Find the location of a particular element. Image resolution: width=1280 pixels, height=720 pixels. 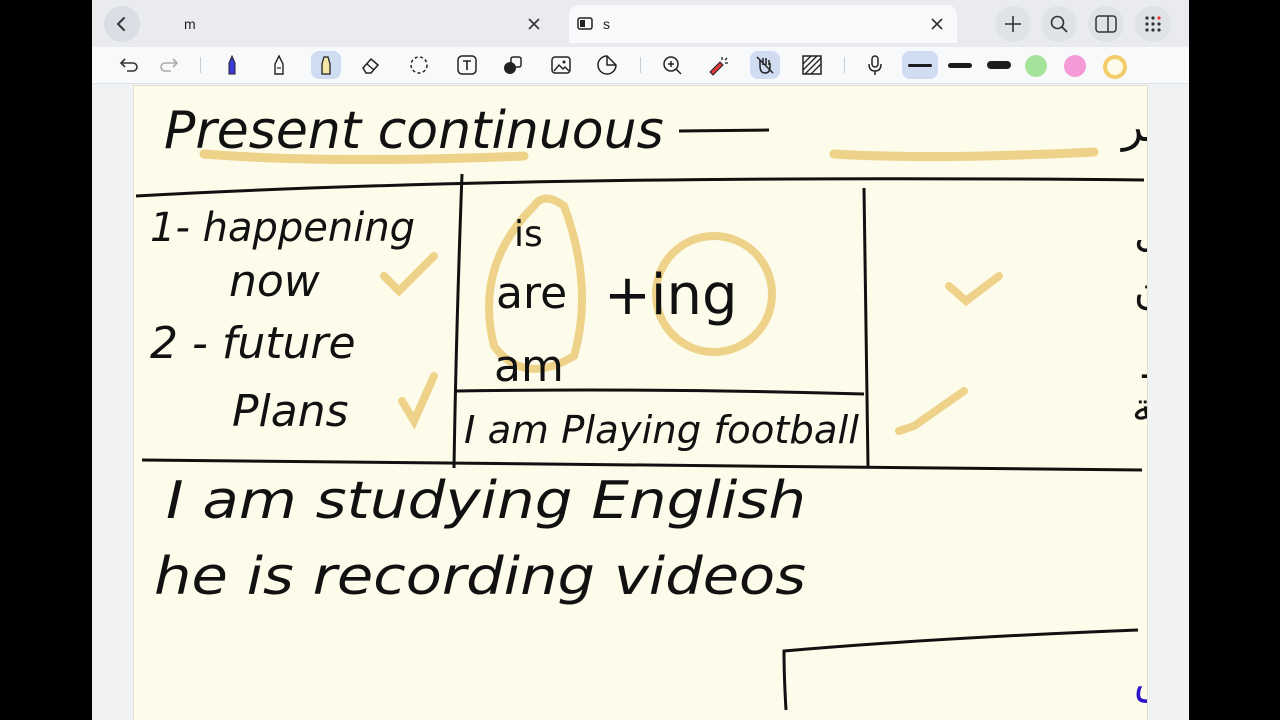

example-sentence-2: he is recording videos is located at coordinates (480, 577).